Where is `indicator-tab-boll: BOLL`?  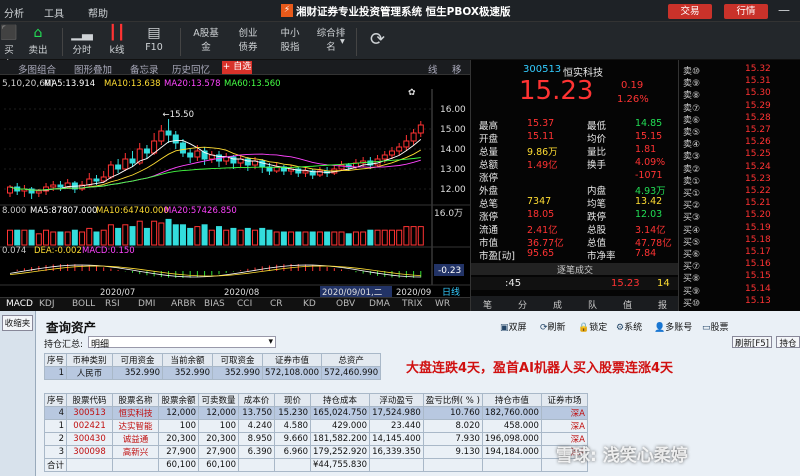
indicator-tab-boll: BOLL is located at coordinates (83, 304).